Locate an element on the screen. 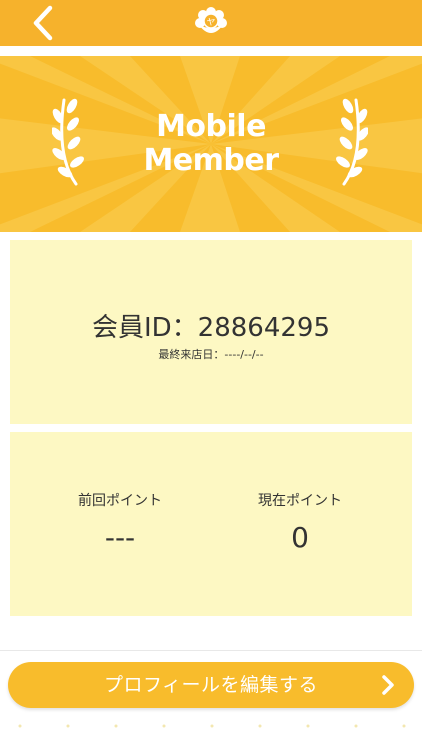 The height and width of the screenshot is (750, 422). last-visit-date: 最終来店日：----/--/-- is located at coordinates (211, 354).